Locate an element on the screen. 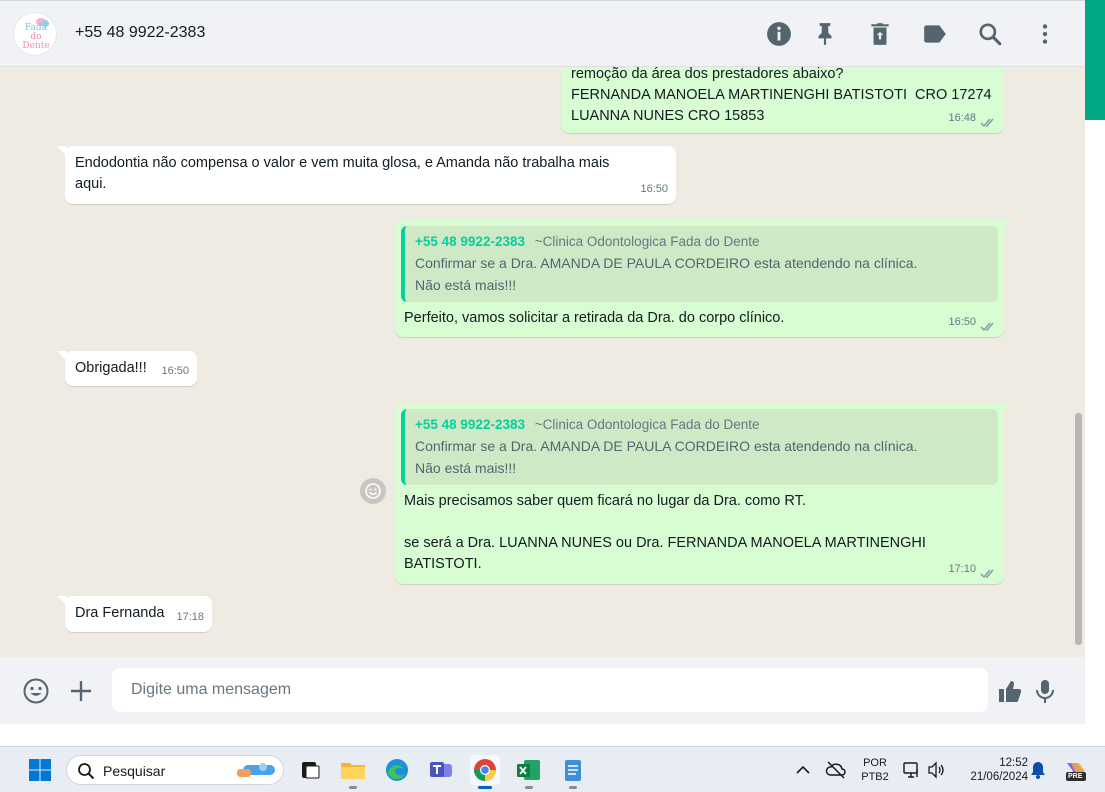 The image size is (1105, 792). copilot-preview-badge: PRE is located at coordinates (1075, 776).